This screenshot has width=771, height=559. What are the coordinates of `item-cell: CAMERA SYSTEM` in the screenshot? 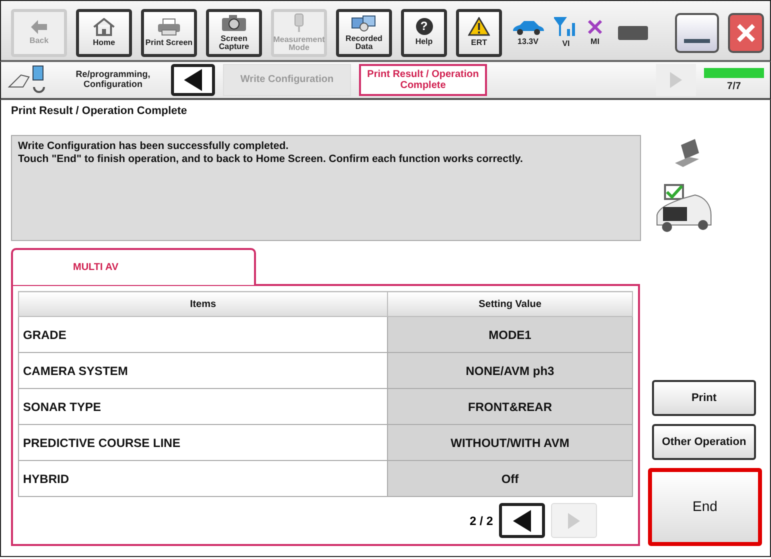 It's located at (203, 370).